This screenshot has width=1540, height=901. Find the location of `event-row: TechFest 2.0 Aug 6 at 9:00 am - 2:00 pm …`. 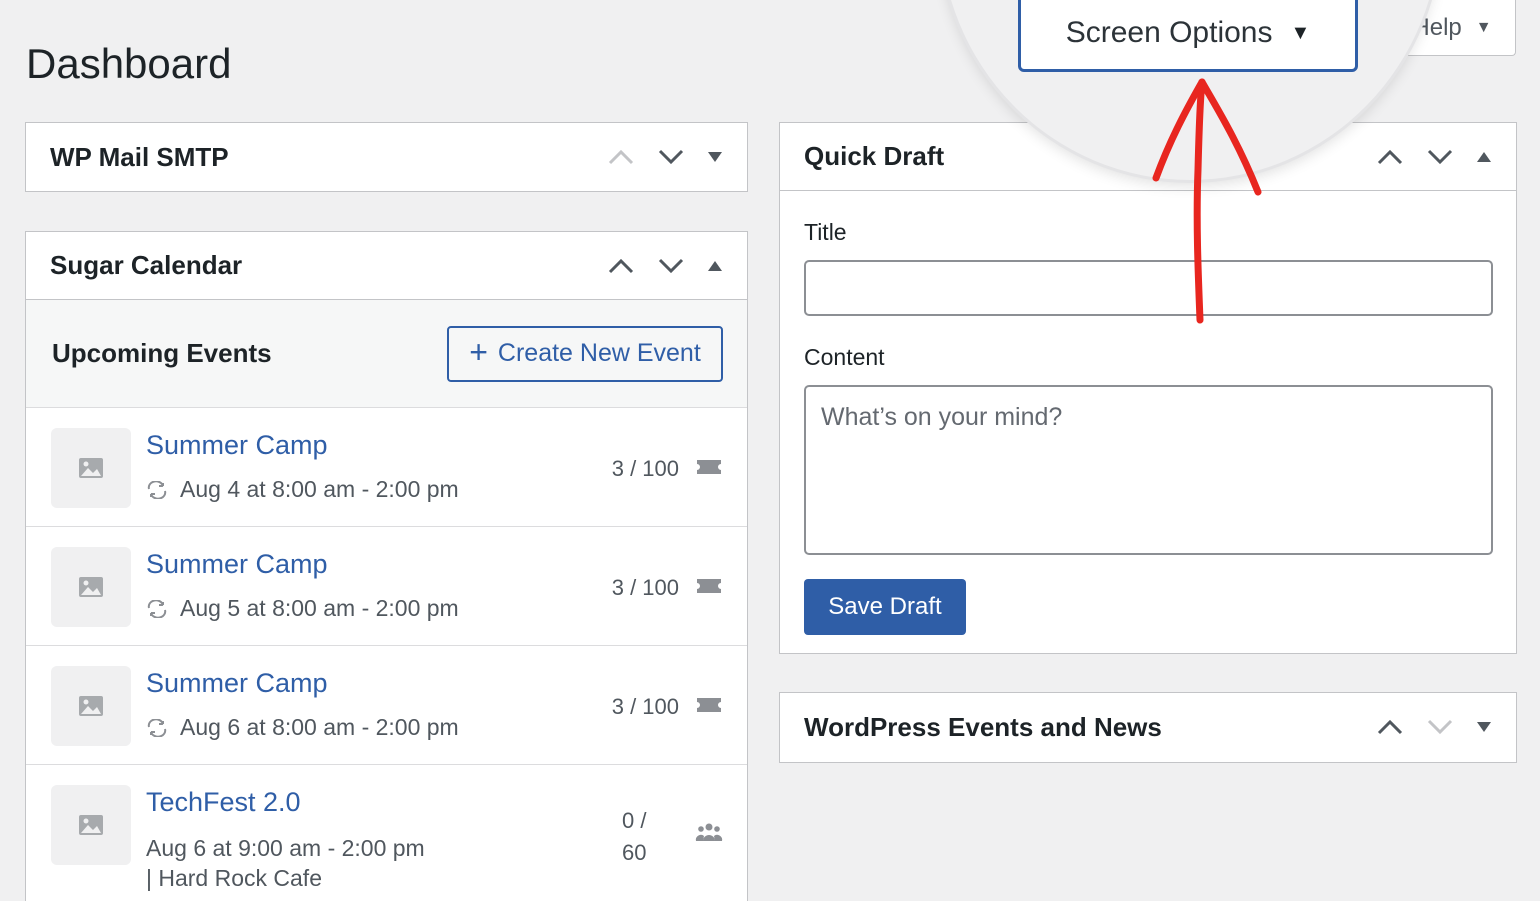

event-row: TechFest 2.0 Aug 6 at 9:00 am - 2:00 pm … is located at coordinates (386, 833).